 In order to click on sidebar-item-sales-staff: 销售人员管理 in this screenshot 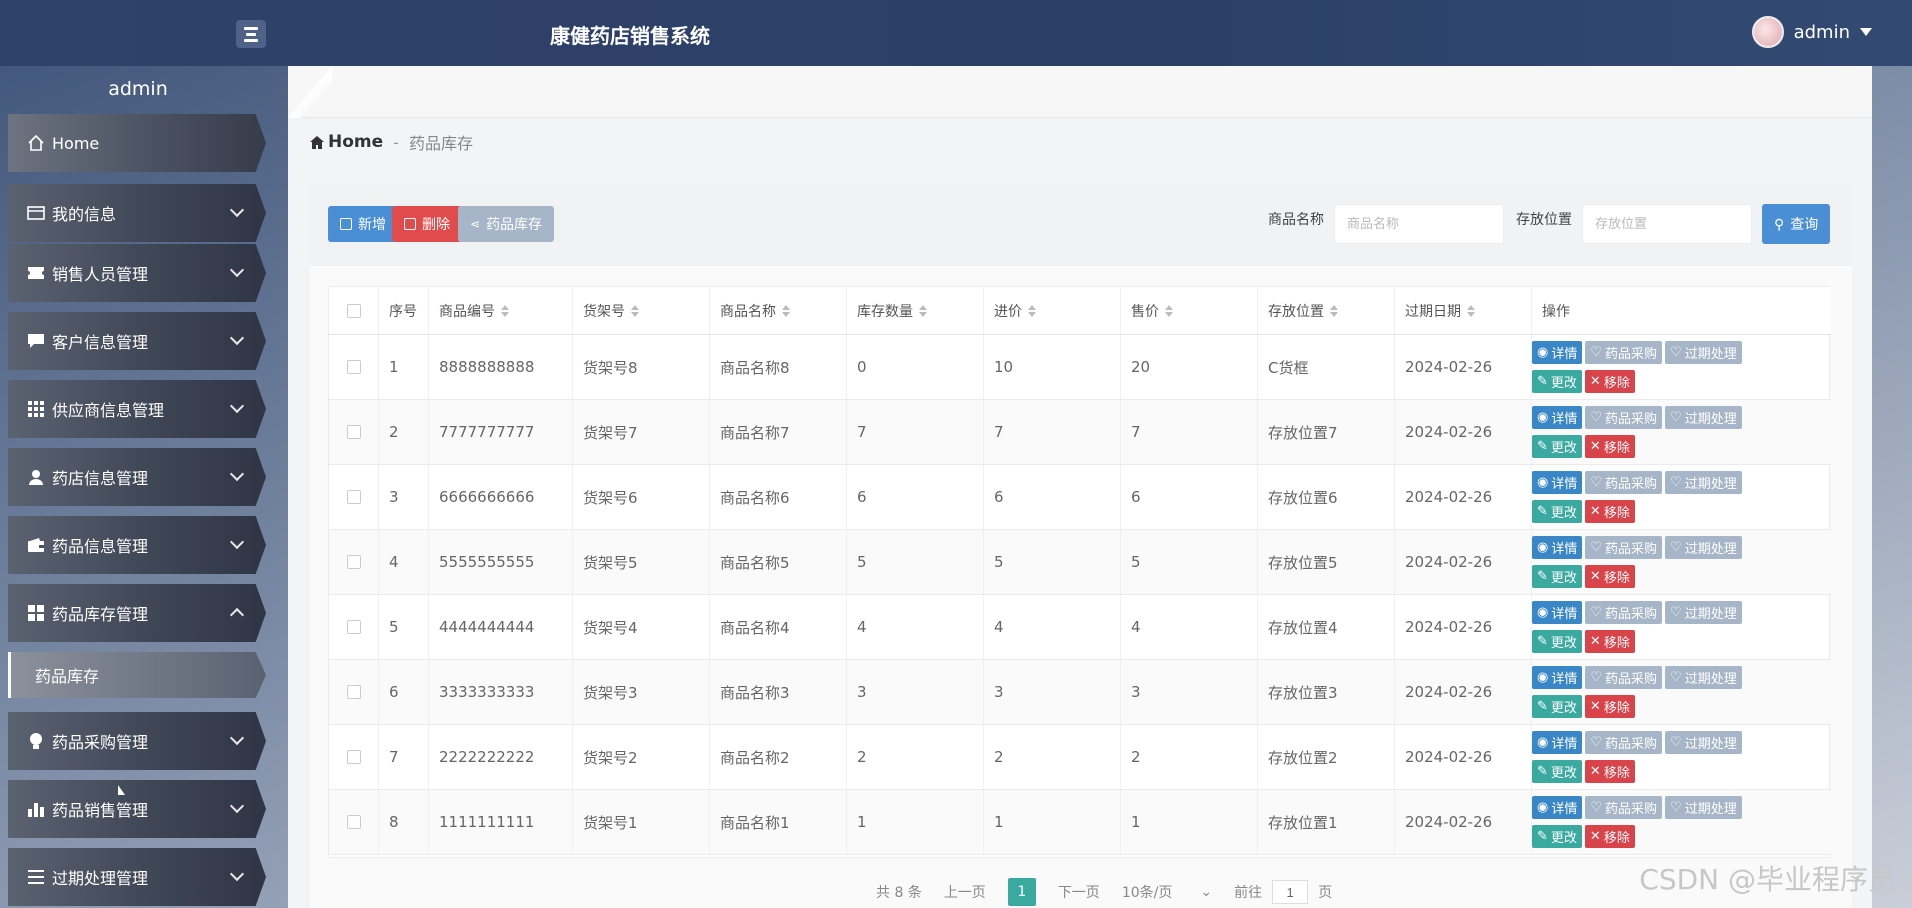, I will do `click(137, 273)`.